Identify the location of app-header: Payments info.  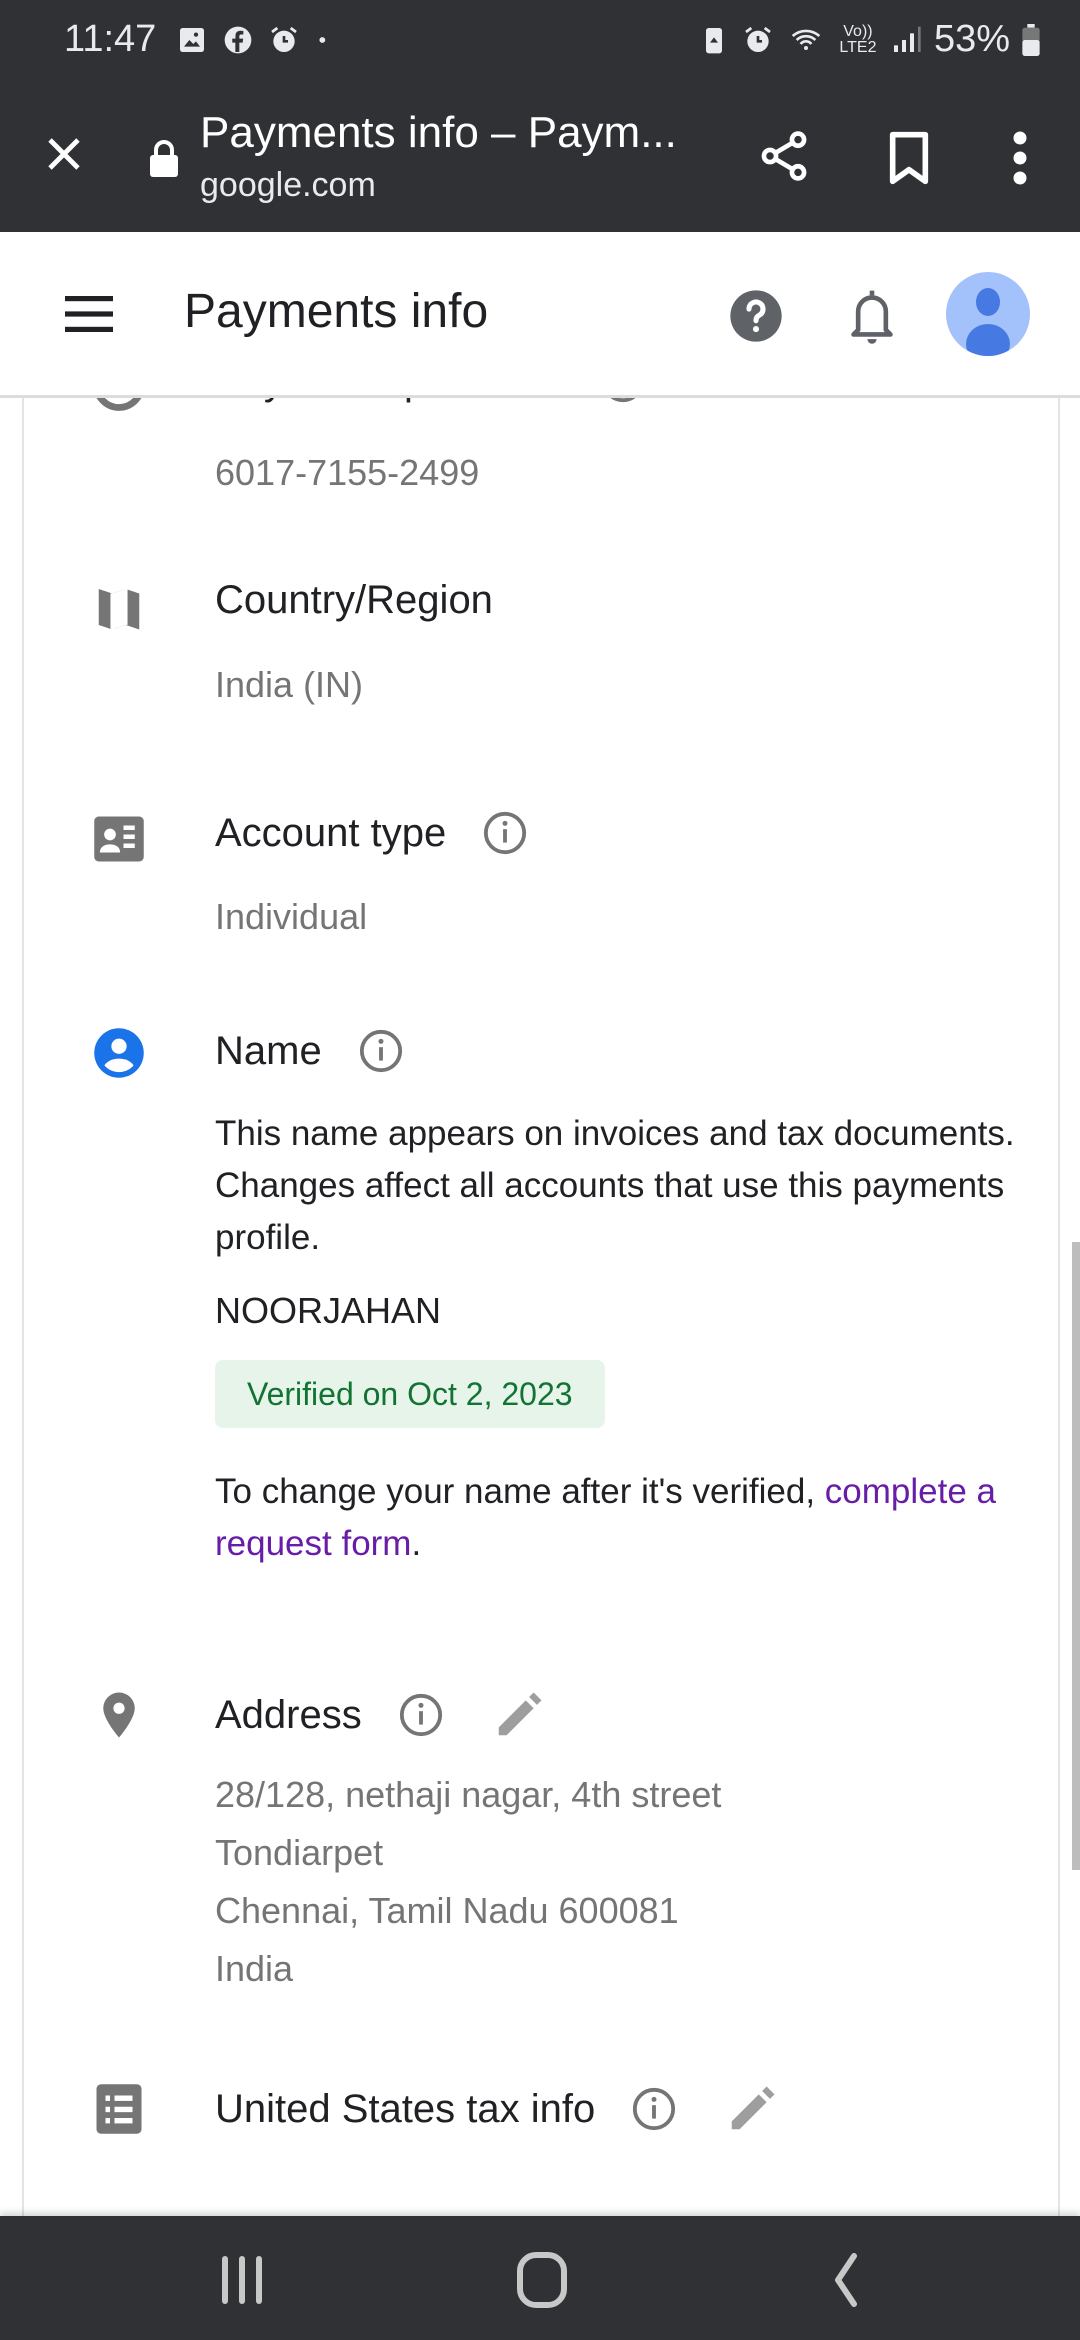
(540, 315).